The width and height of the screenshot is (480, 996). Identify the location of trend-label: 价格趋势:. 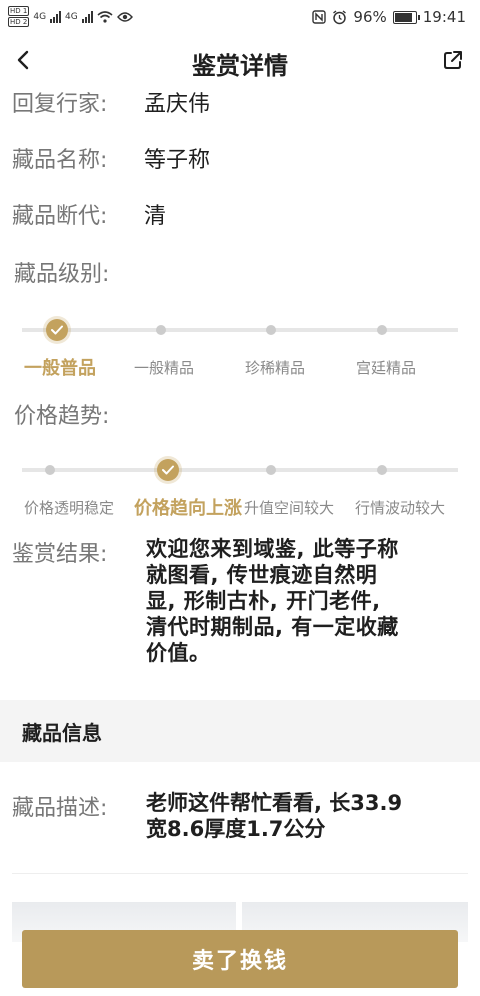
(62, 416).